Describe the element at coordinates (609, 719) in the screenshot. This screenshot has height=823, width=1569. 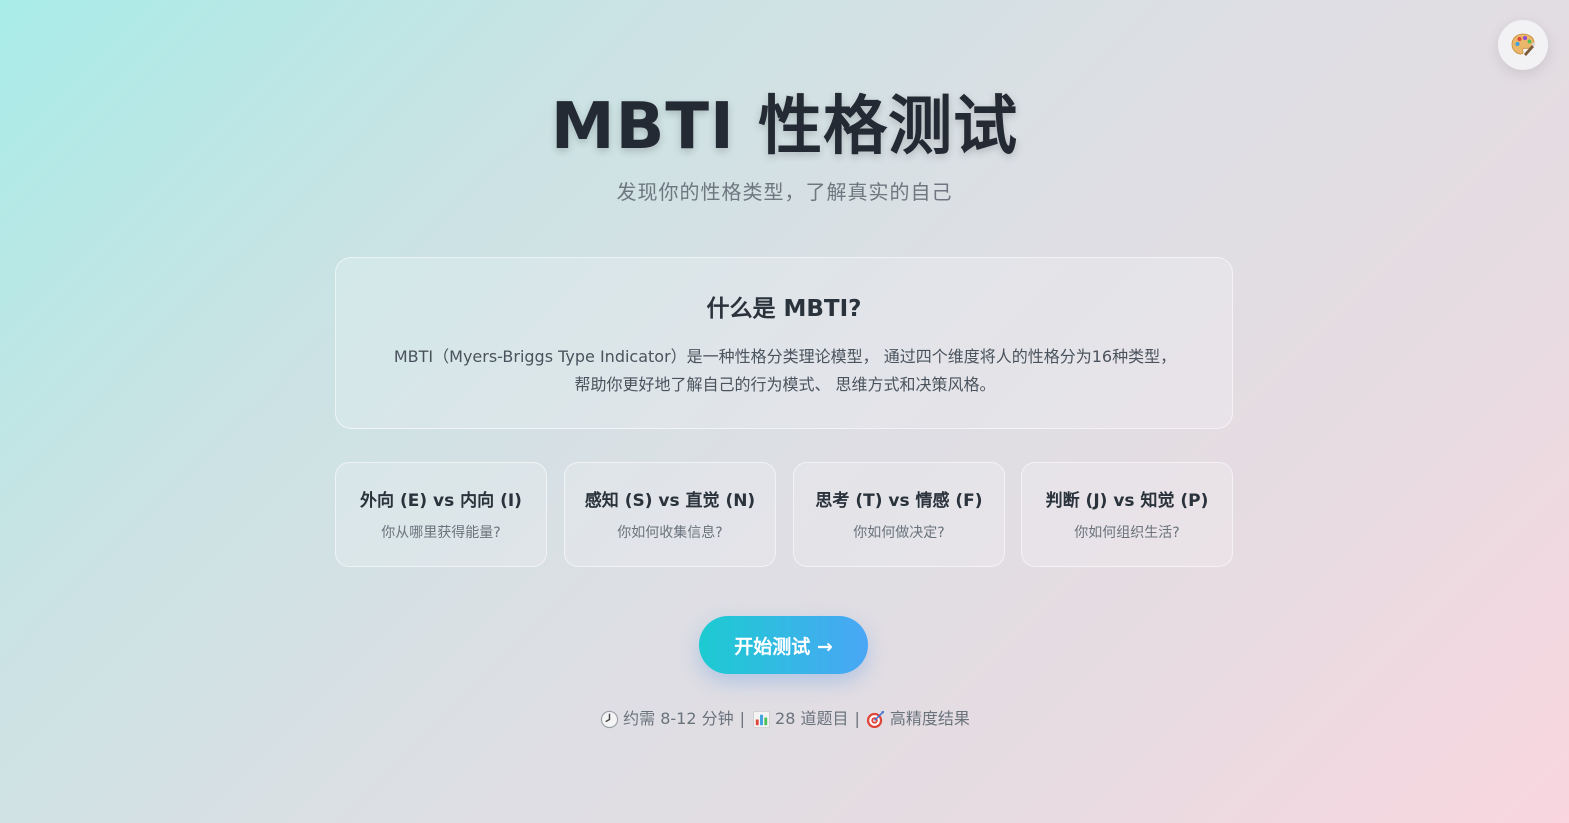
I see `clock-icon` at that location.